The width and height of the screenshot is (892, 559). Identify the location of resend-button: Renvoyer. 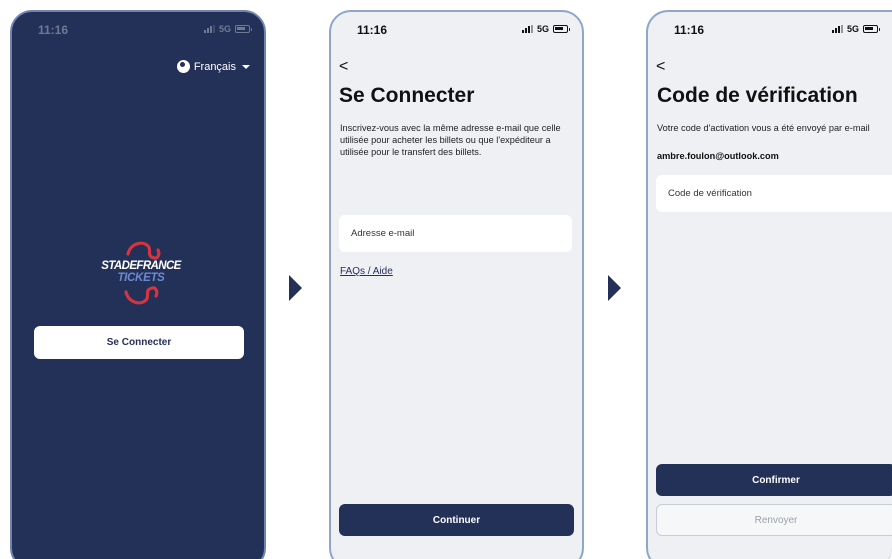
(774, 520).